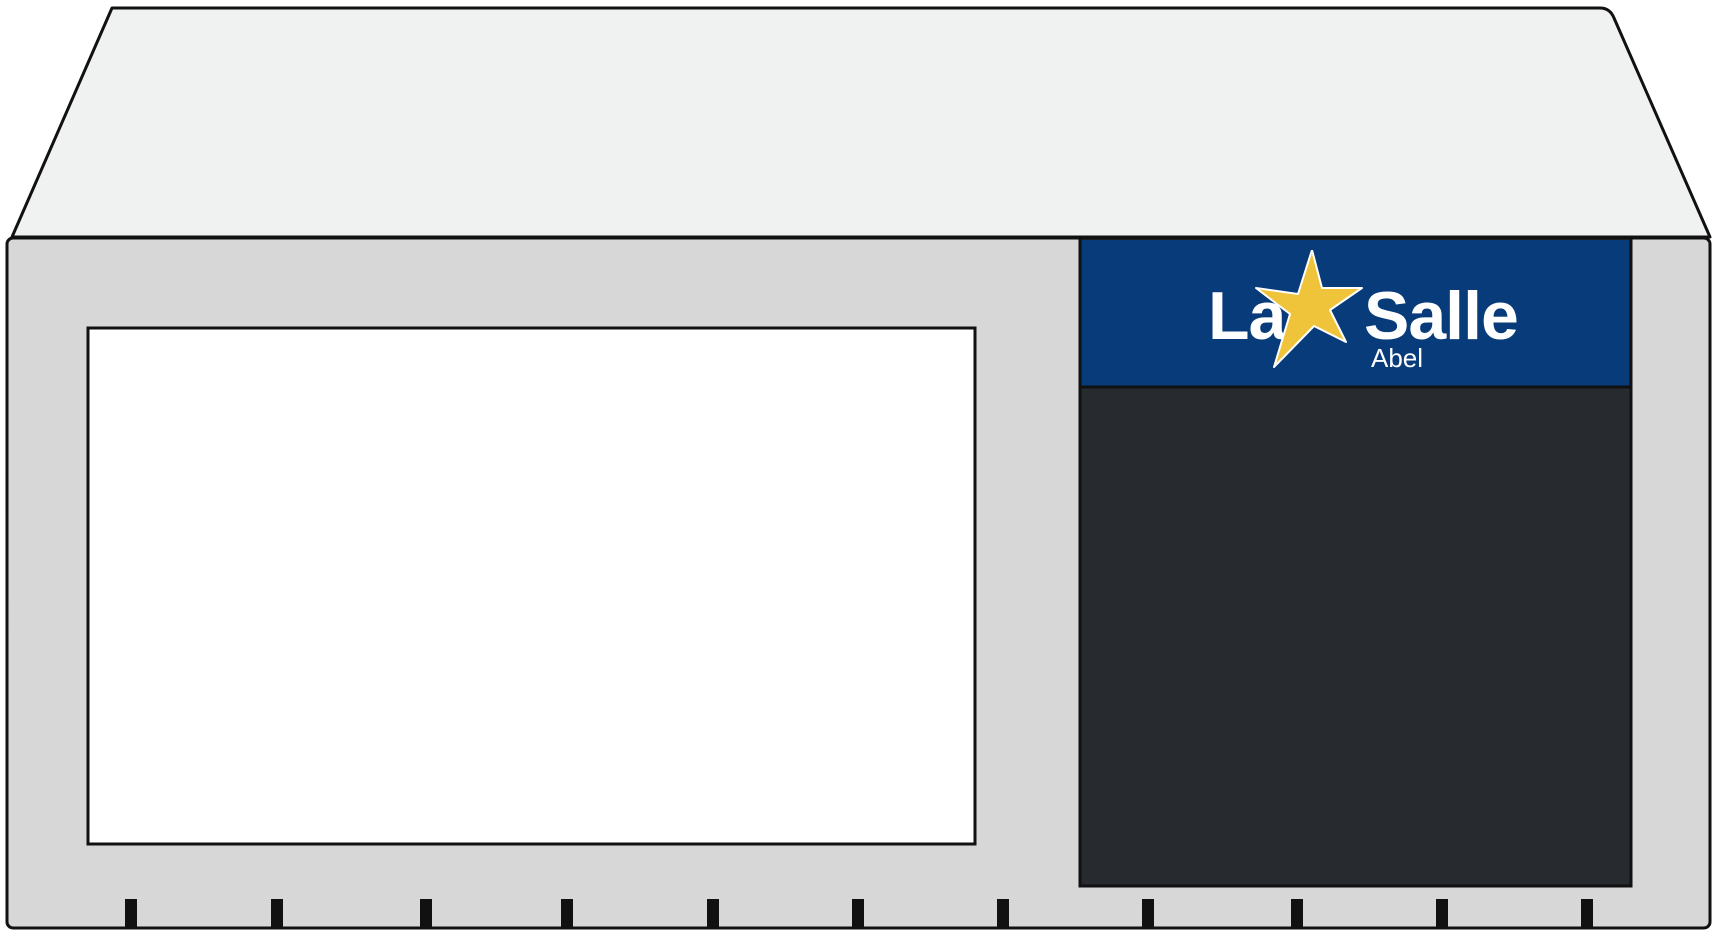 The height and width of the screenshot is (934, 1718). What do you see at coordinates (1441, 316) in the screenshot?
I see `logo-word-right: Salle` at bounding box center [1441, 316].